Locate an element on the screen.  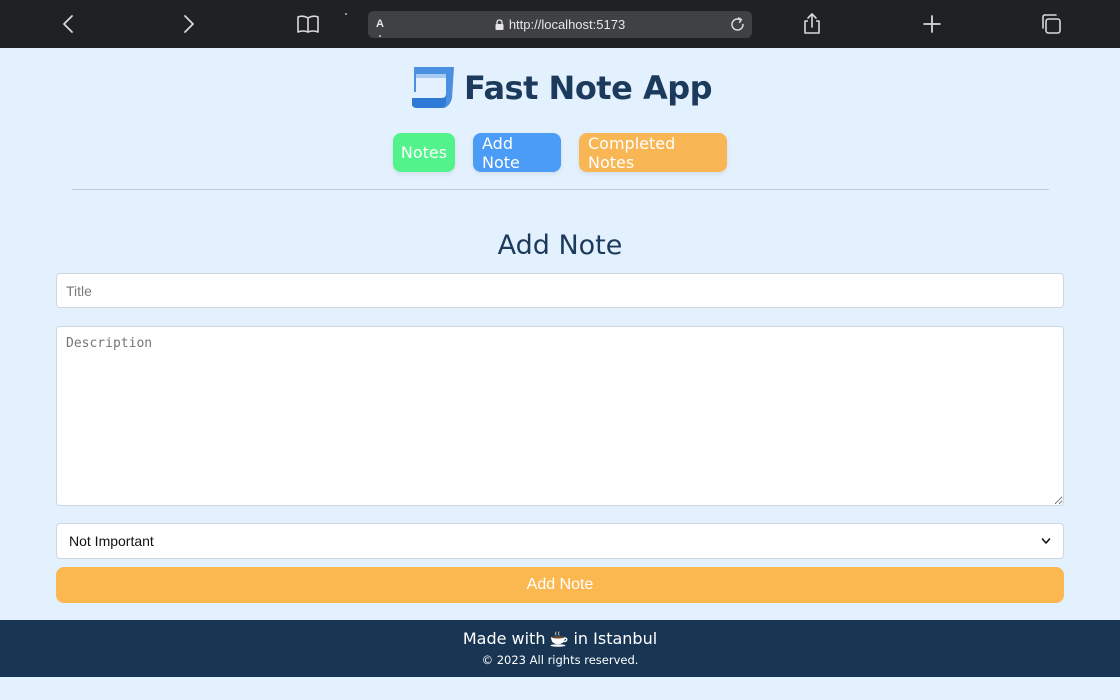
title-input is located at coordinates (560, 290).